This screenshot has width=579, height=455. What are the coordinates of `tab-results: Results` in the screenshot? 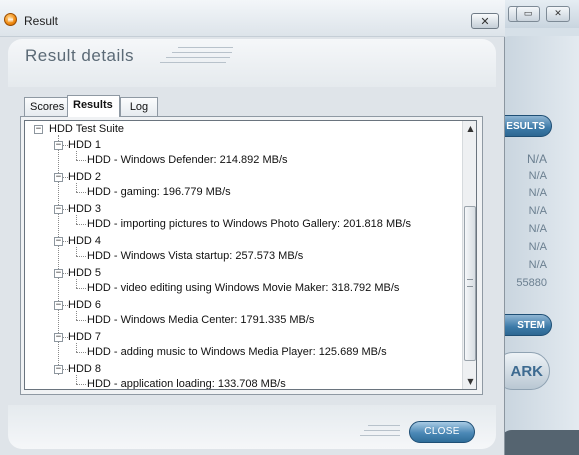 It's located at (93, 106).